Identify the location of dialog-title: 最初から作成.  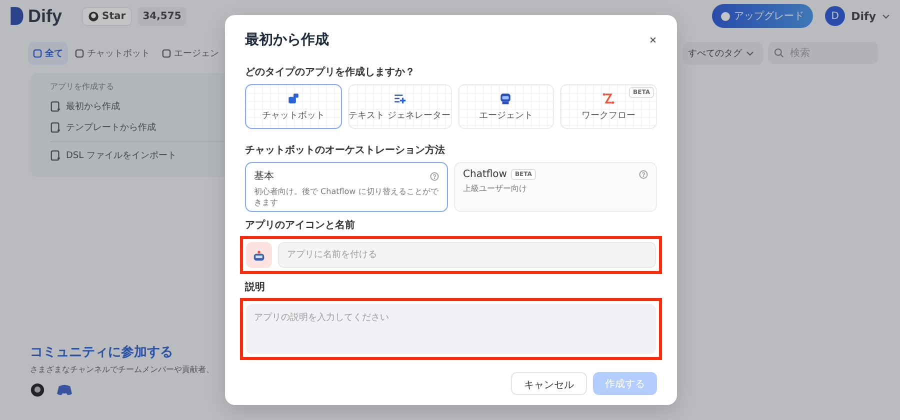
(287, 40).